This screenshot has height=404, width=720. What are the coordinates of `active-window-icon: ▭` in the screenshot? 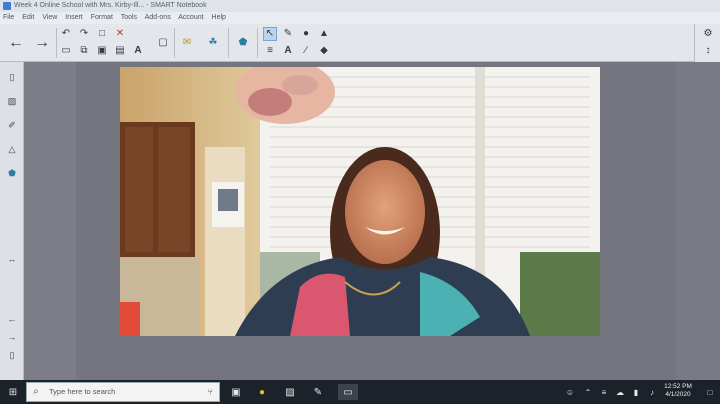 It's located at (348, 392).